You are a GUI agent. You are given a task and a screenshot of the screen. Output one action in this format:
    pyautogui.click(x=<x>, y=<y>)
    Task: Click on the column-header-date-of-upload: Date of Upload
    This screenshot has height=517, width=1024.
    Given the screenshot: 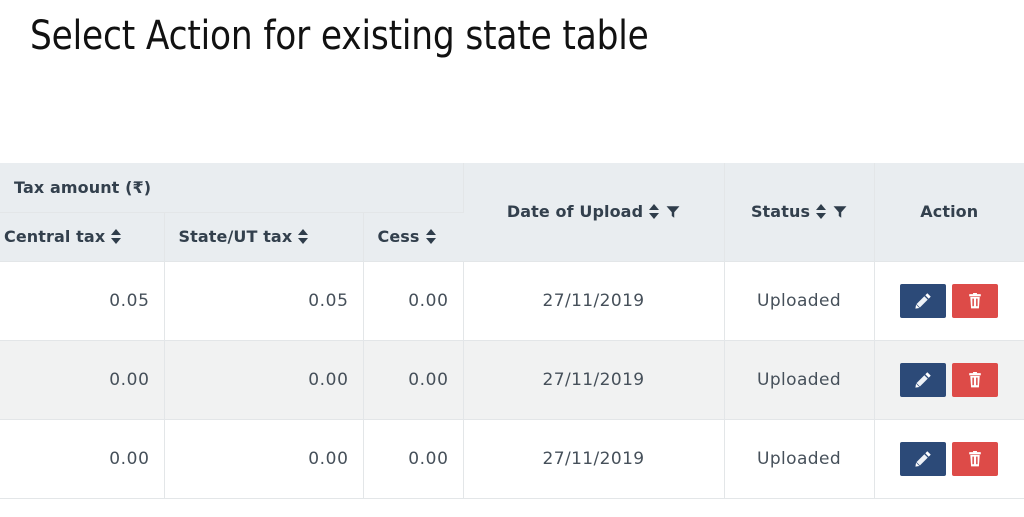 What is the action you would take?
    pyautogui.click(x=594, y=212)
    